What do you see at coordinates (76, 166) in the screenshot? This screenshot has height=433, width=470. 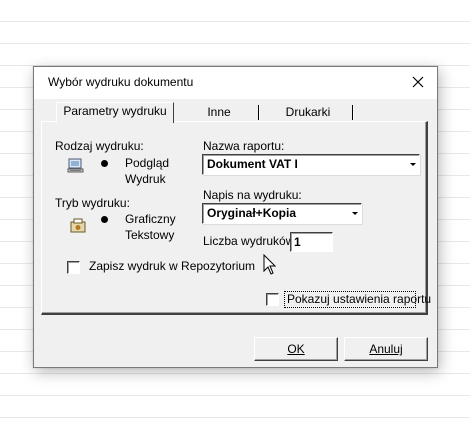 I see `monitor-icon` at bounding box center [76, 166].